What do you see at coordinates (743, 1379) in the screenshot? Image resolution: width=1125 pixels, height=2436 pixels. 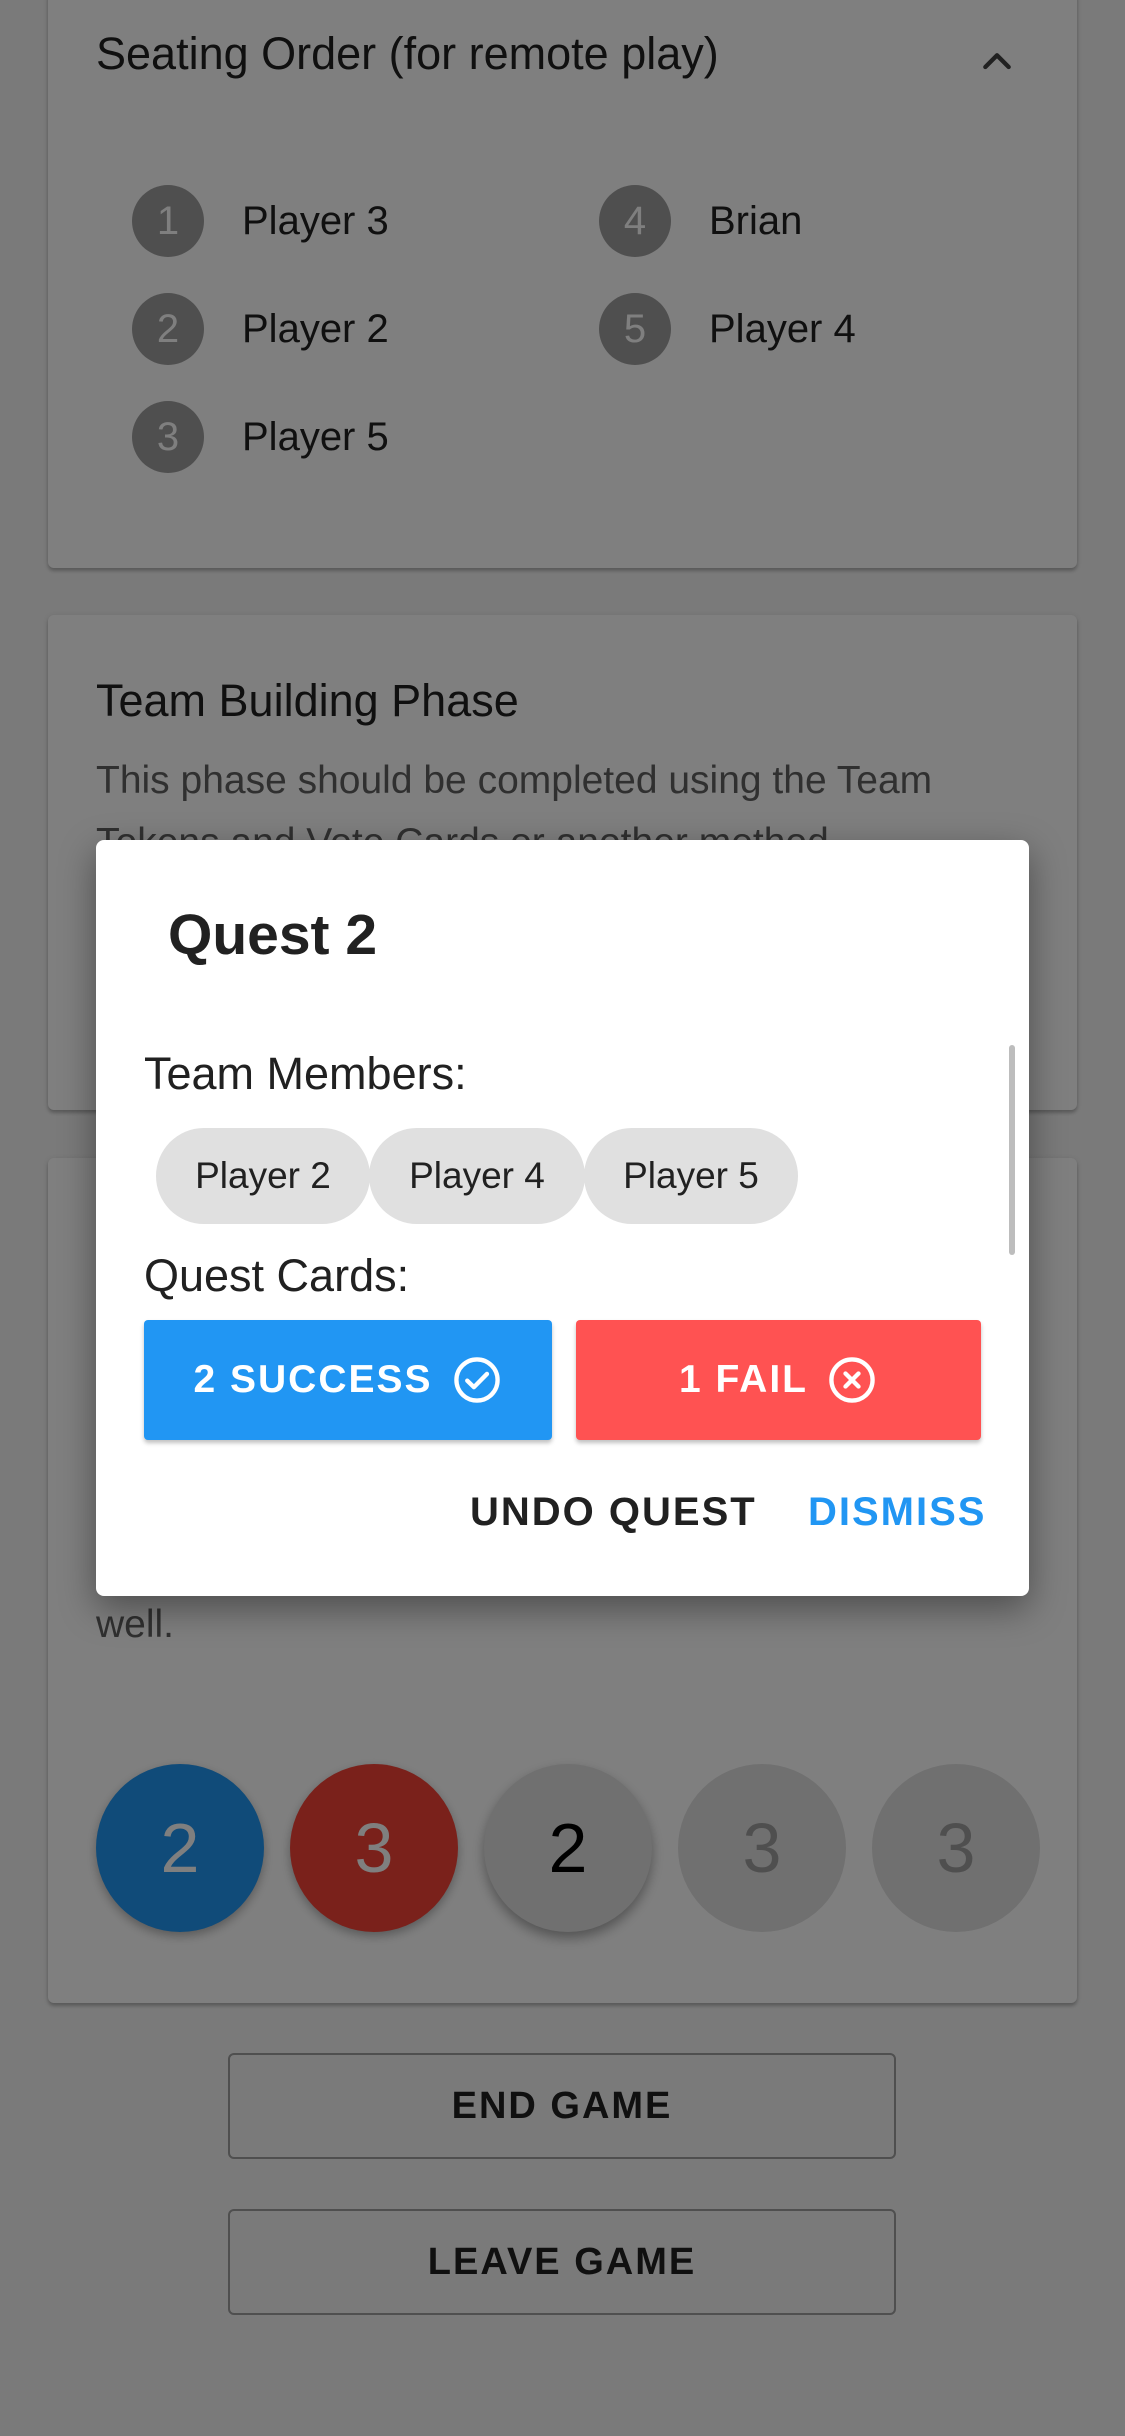 I see `fail-count-label: 1 FAIL` at bounding box center [743, 1379].